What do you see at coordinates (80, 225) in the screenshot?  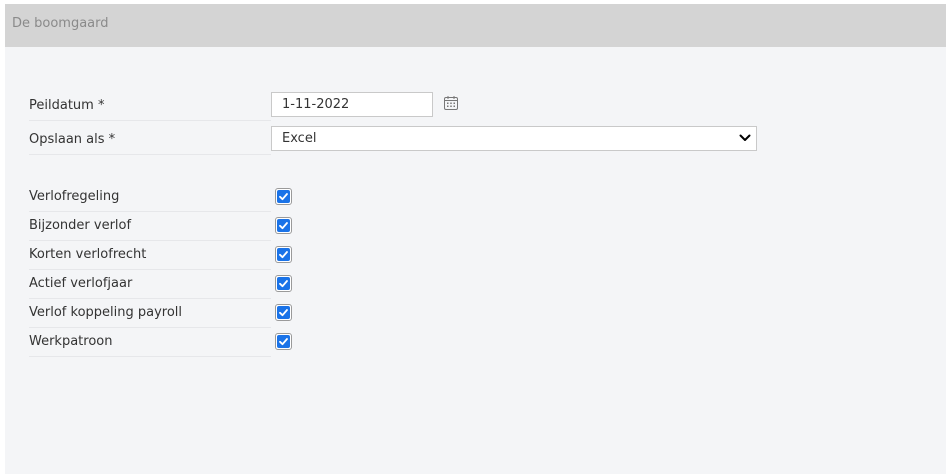 I see `option-label-bijzonder-verlof: Bijzonder verlof` at bounding box center [80, 225].